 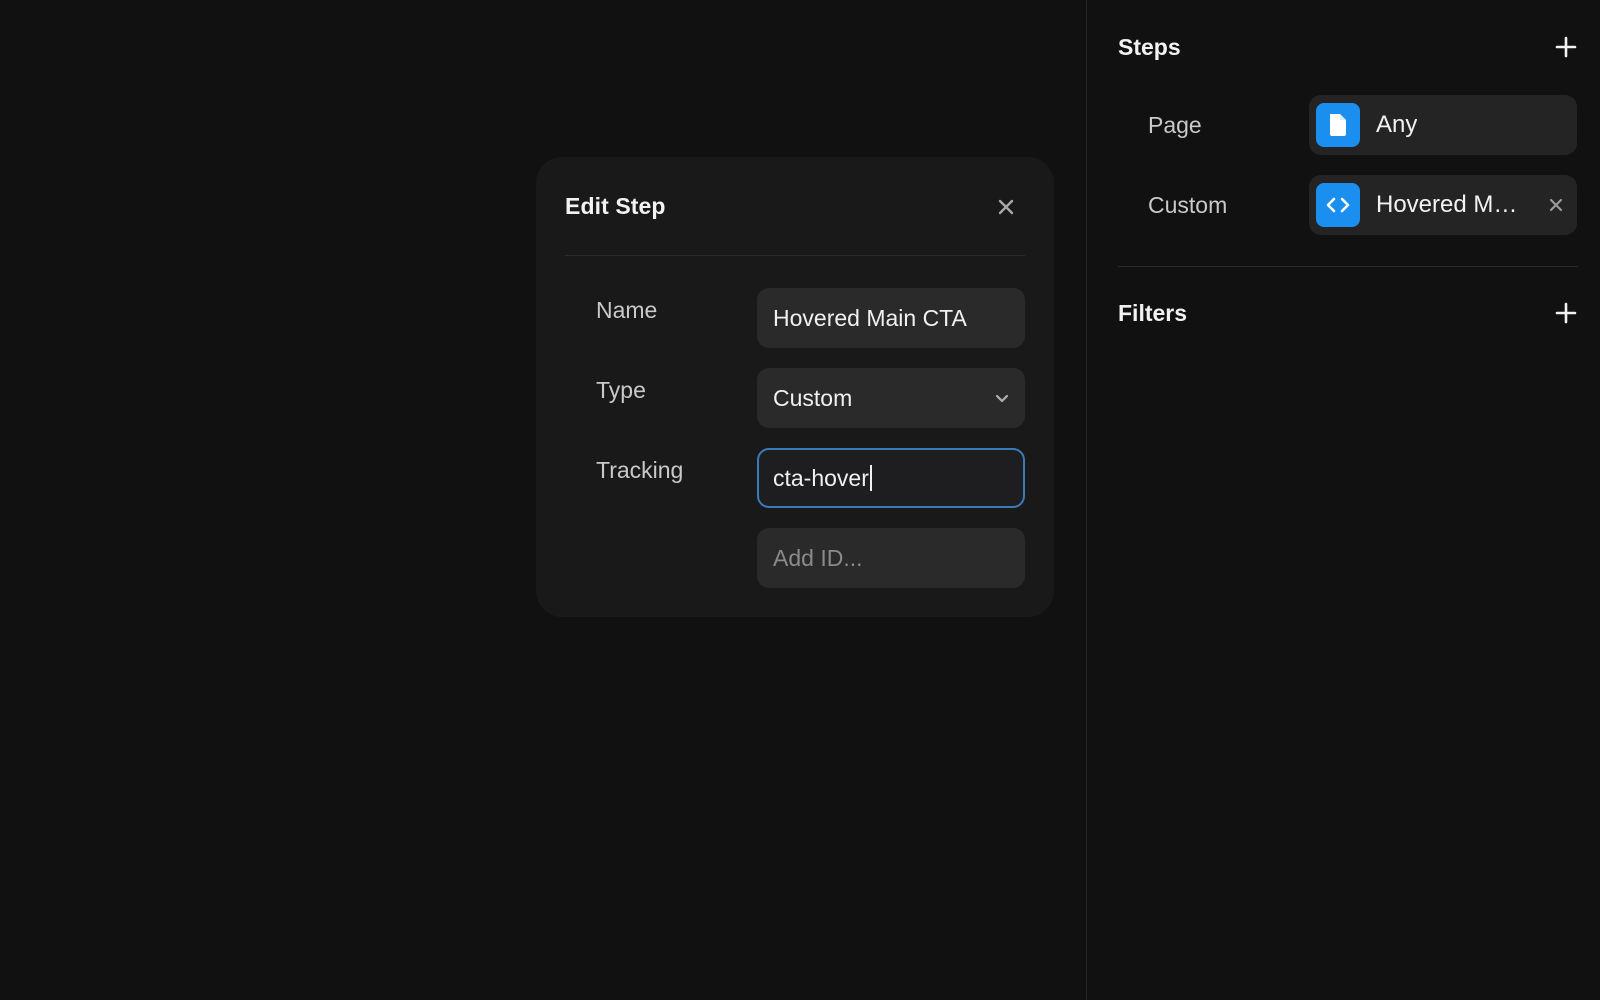 I want to click on step-pill-custom: Hovered Main CTA, so click(x=1443, y=205).